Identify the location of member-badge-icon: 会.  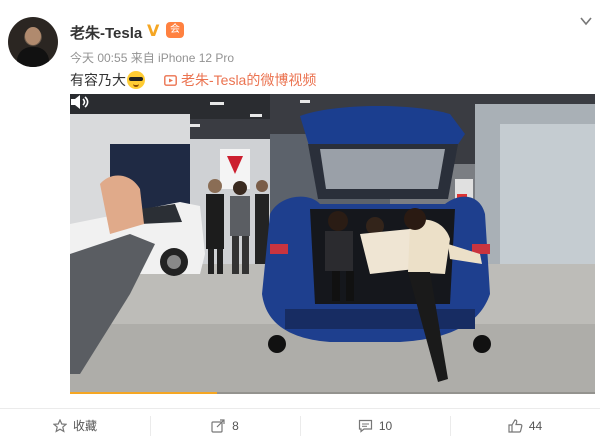
(175, 30).